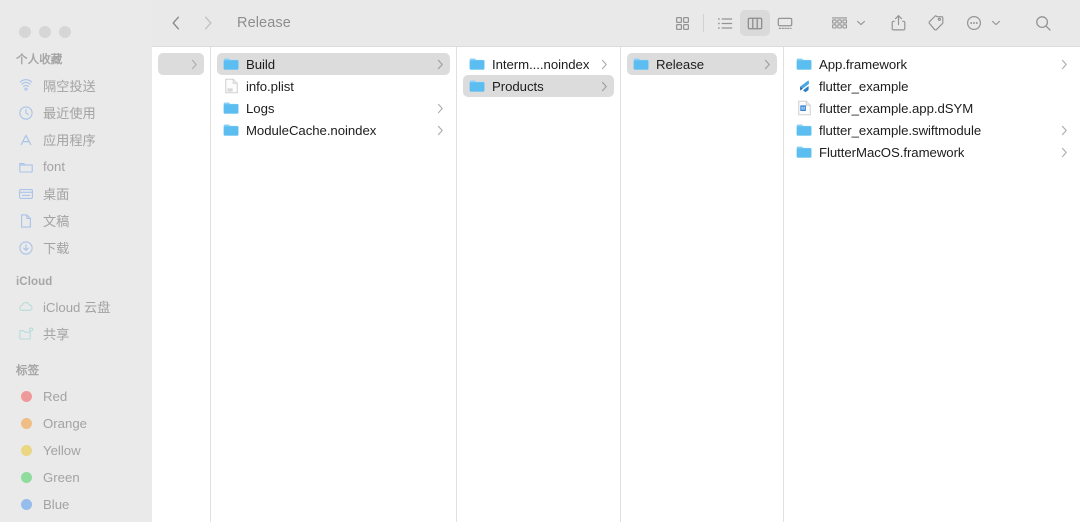  What do you see at coordinates (333, 64) in the screenshot?
I see `list-item: Build` at bounding box center [333, 64].